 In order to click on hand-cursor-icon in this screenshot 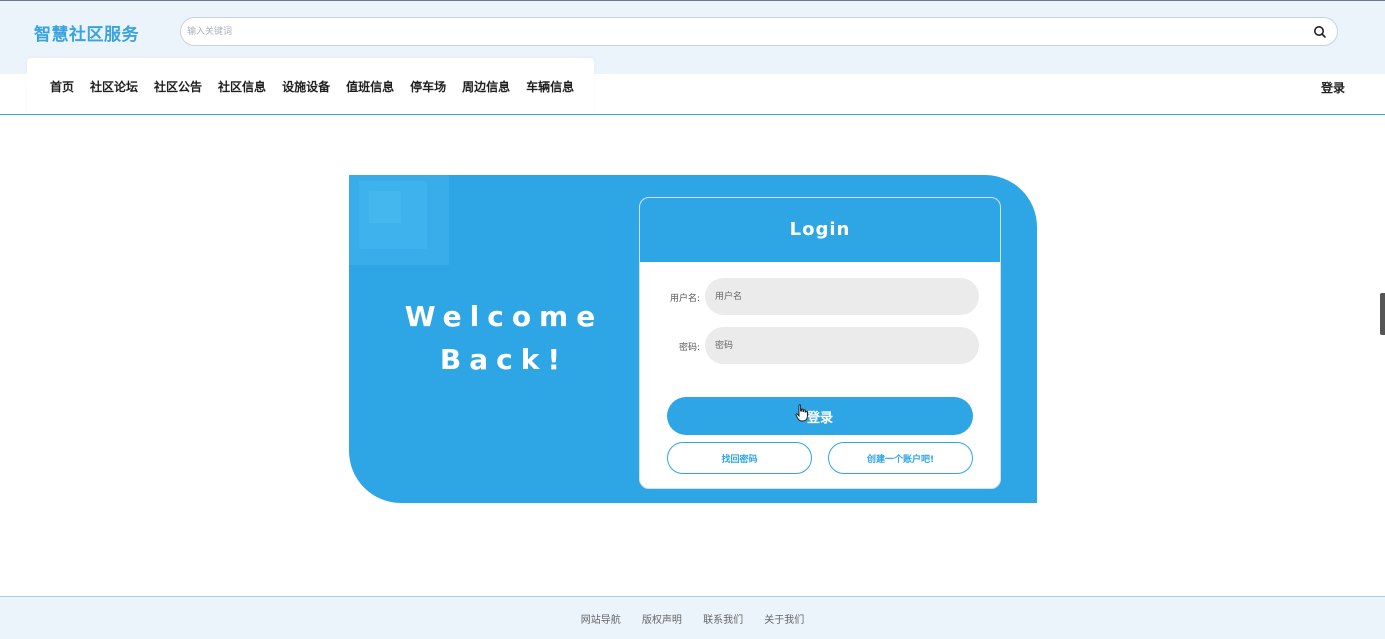, I will do `click(801, 413)`.